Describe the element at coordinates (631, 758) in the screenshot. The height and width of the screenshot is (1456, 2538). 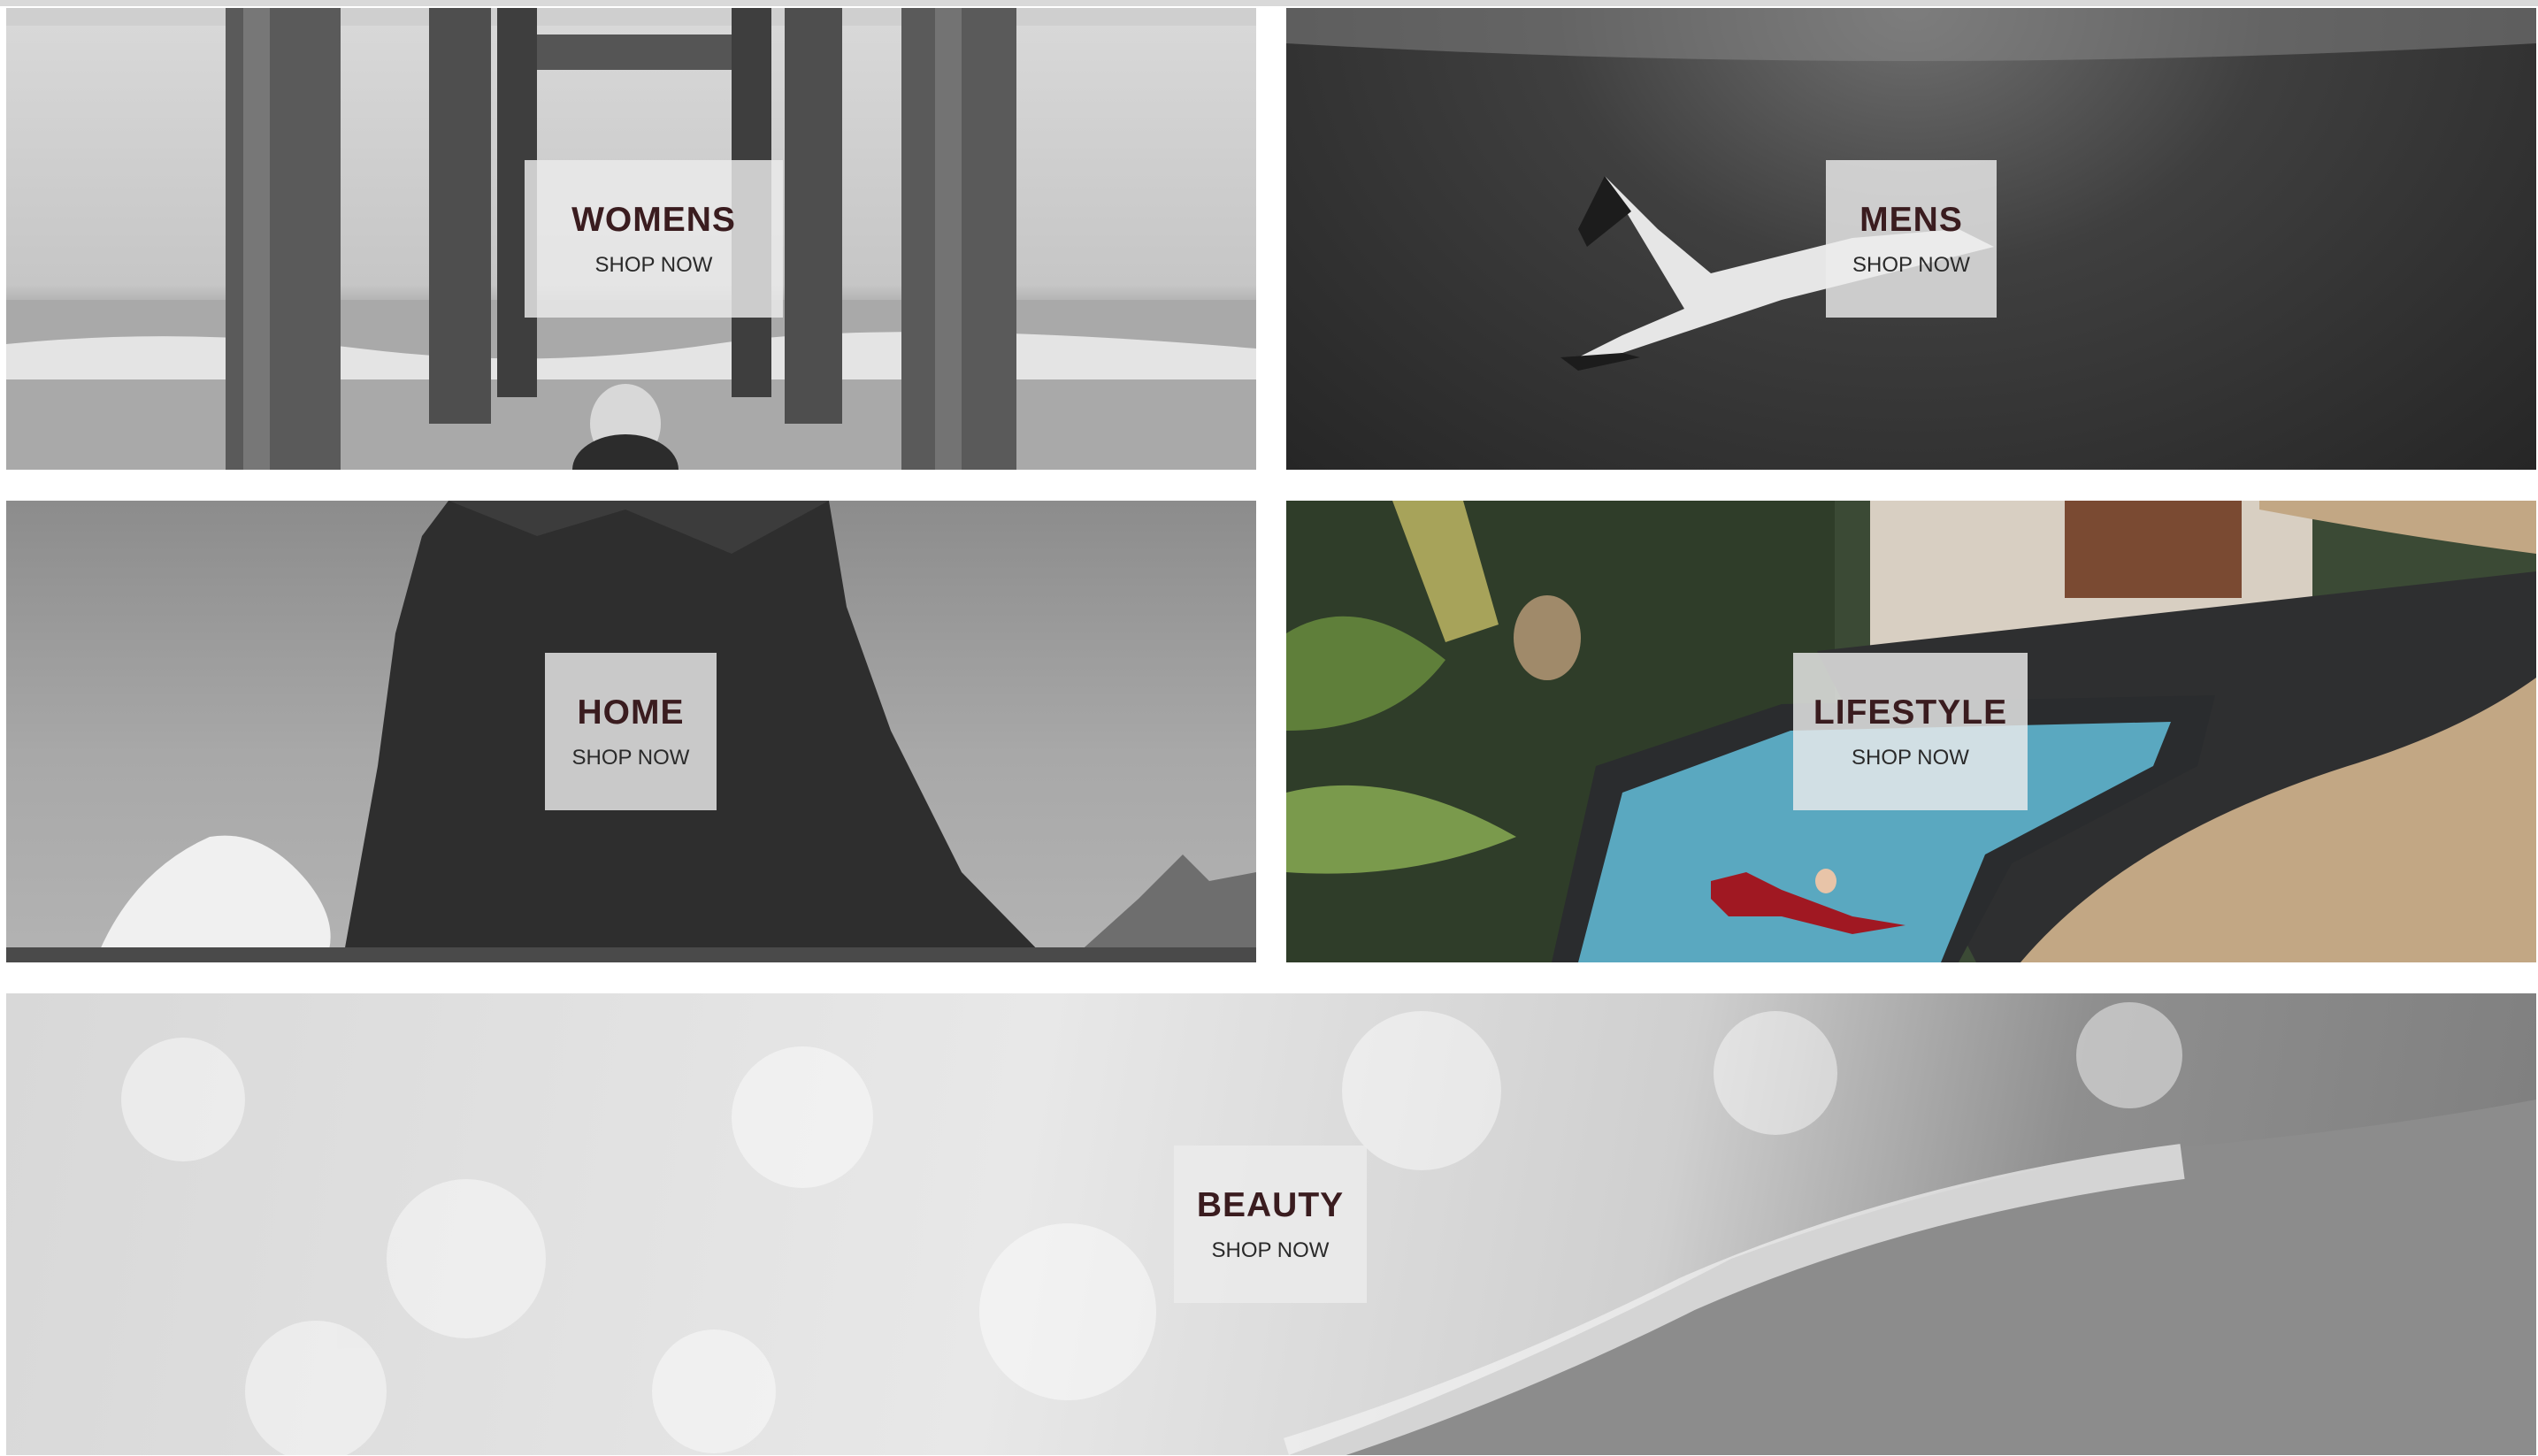
I see `home-shop-now-link: SHOP NOW` at that location.